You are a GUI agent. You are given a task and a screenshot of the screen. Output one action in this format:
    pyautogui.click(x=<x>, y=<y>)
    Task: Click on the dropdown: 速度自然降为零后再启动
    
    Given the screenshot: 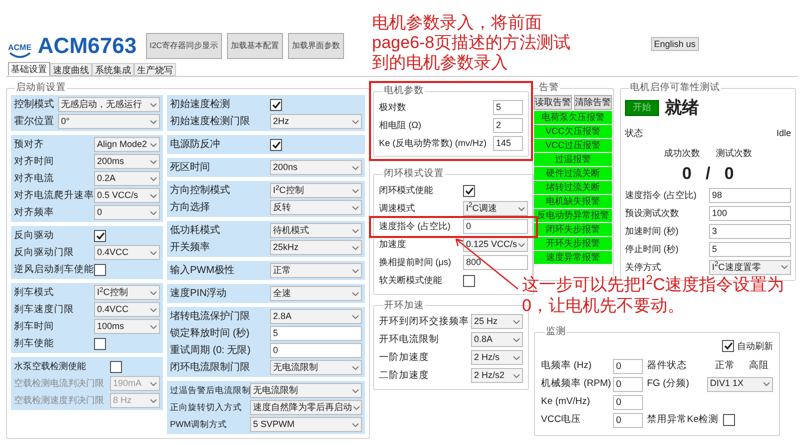 What is the action you would take?
    pyautogui.click(x=306, y=408)
    